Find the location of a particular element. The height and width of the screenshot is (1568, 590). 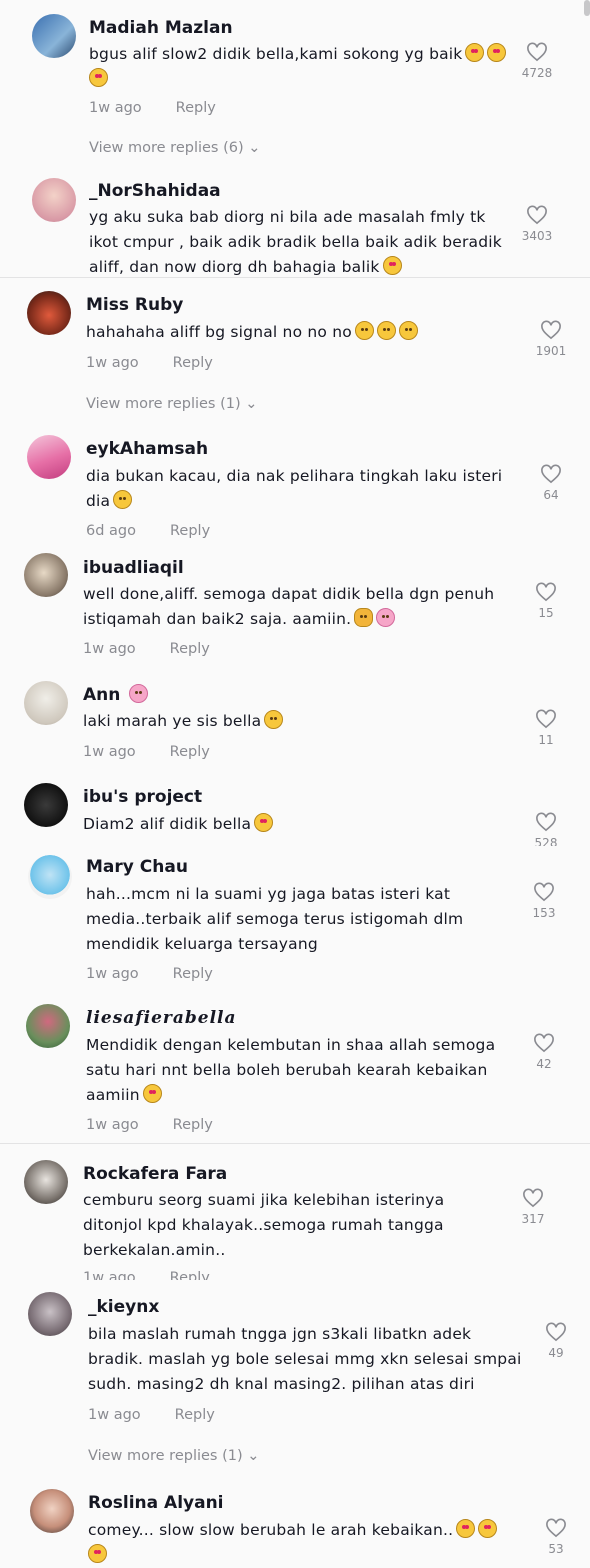

like-button: 4728 is located at coordinates (537, 61).